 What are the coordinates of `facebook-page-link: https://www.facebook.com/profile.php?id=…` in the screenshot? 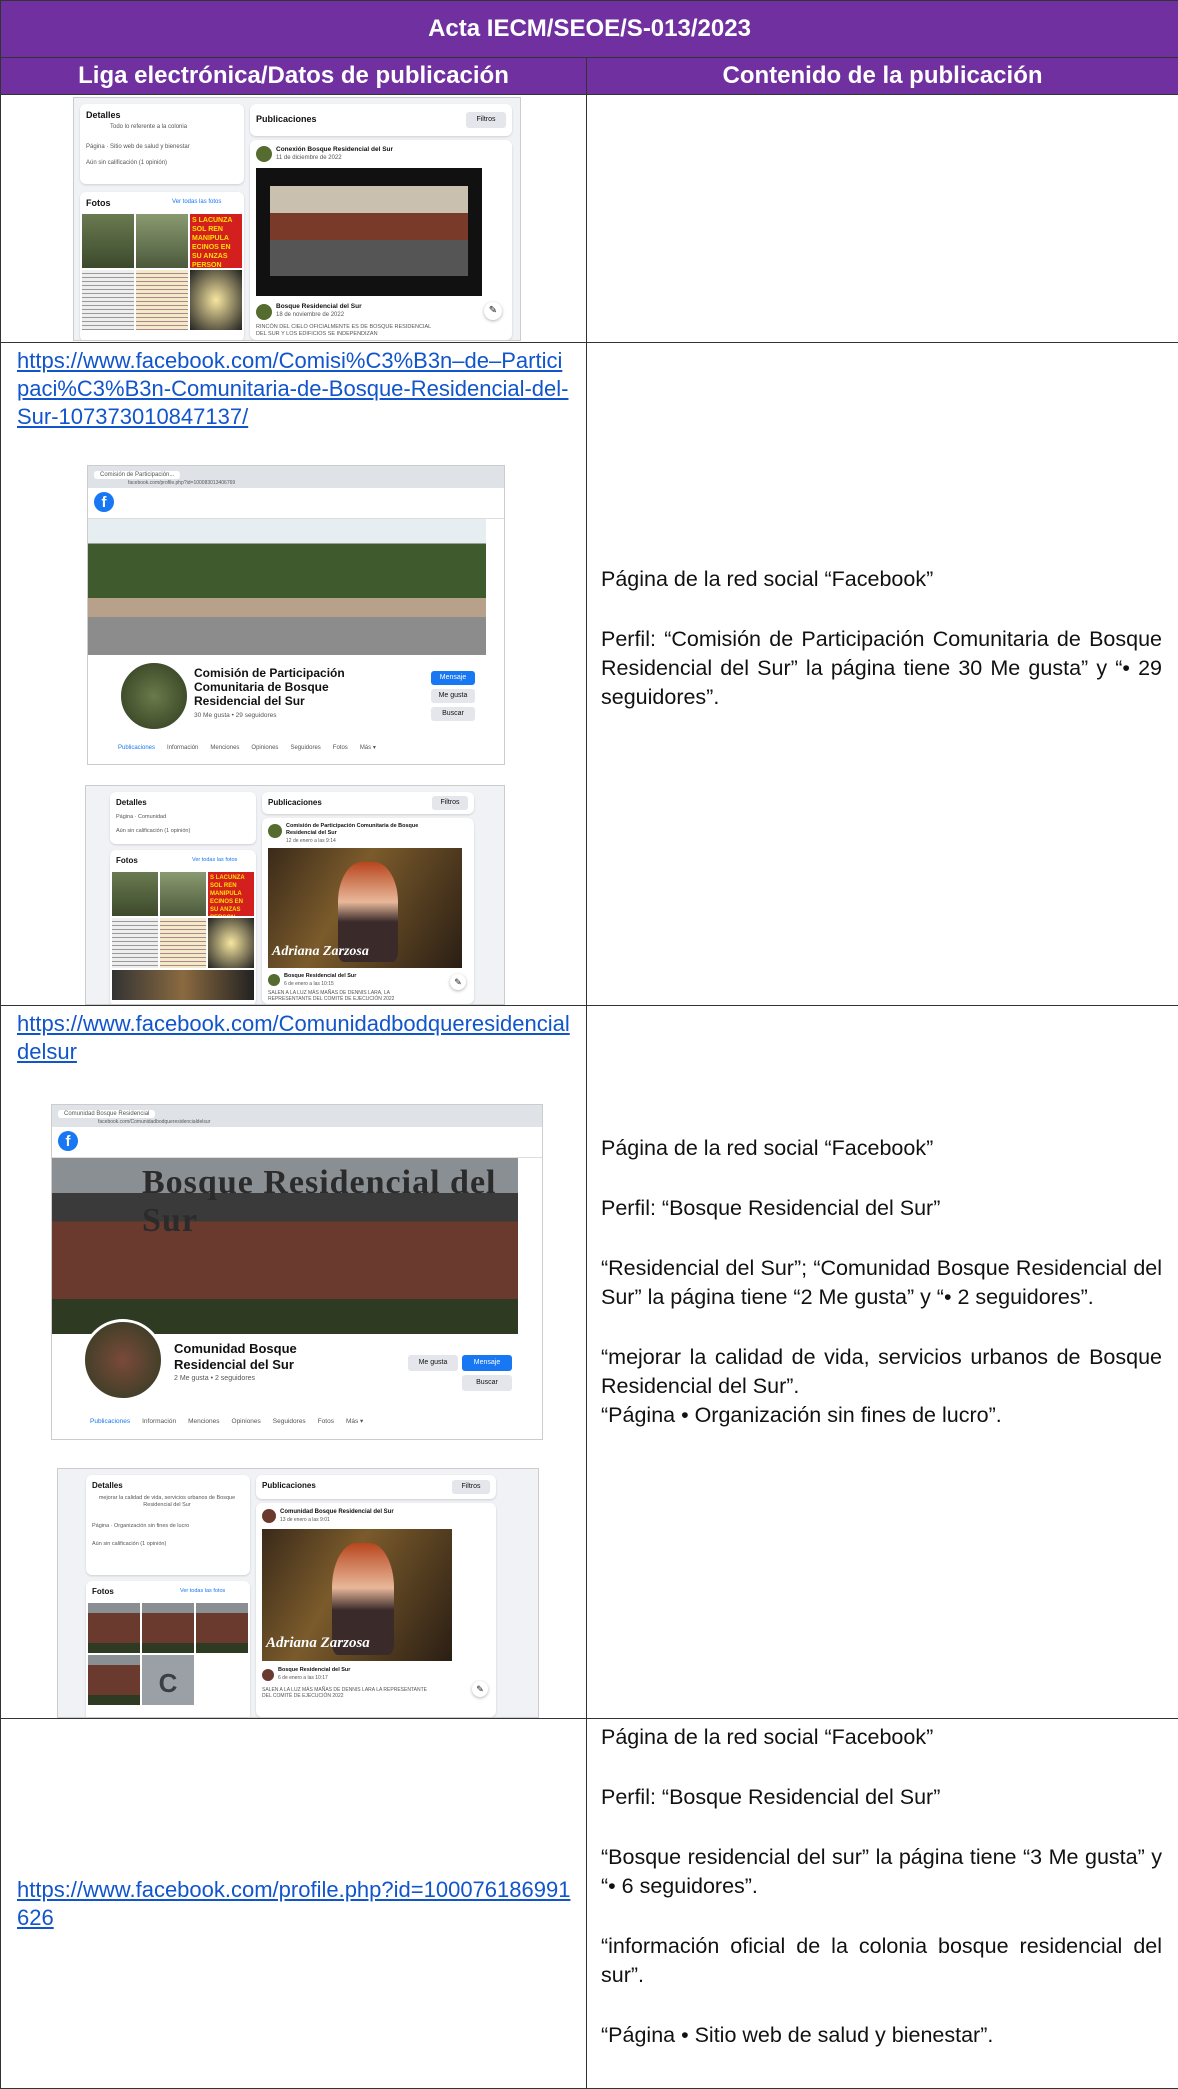 It's located at (293, 1904).